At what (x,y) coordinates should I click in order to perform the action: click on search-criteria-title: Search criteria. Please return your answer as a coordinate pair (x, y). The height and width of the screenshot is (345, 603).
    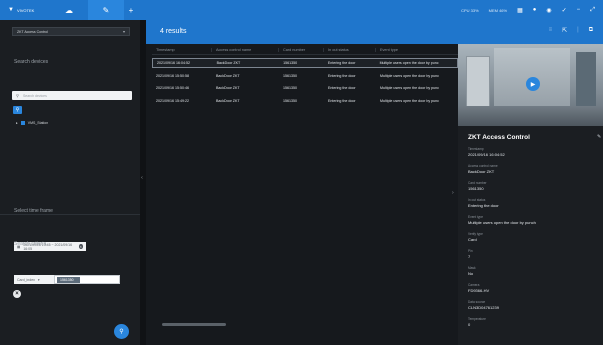
    Looking at the image, I should click on (30, 244).